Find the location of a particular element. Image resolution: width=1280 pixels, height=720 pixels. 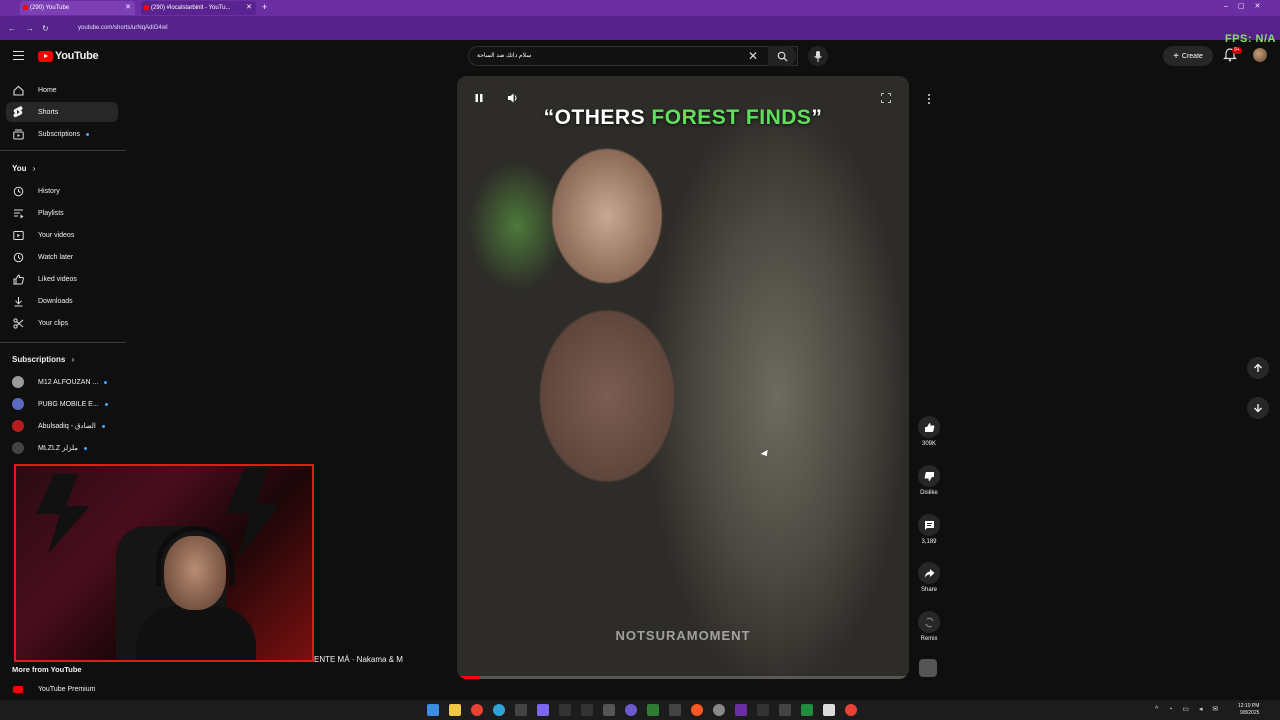

back-arrow-icon: ← is located at coordinates (12, 28).